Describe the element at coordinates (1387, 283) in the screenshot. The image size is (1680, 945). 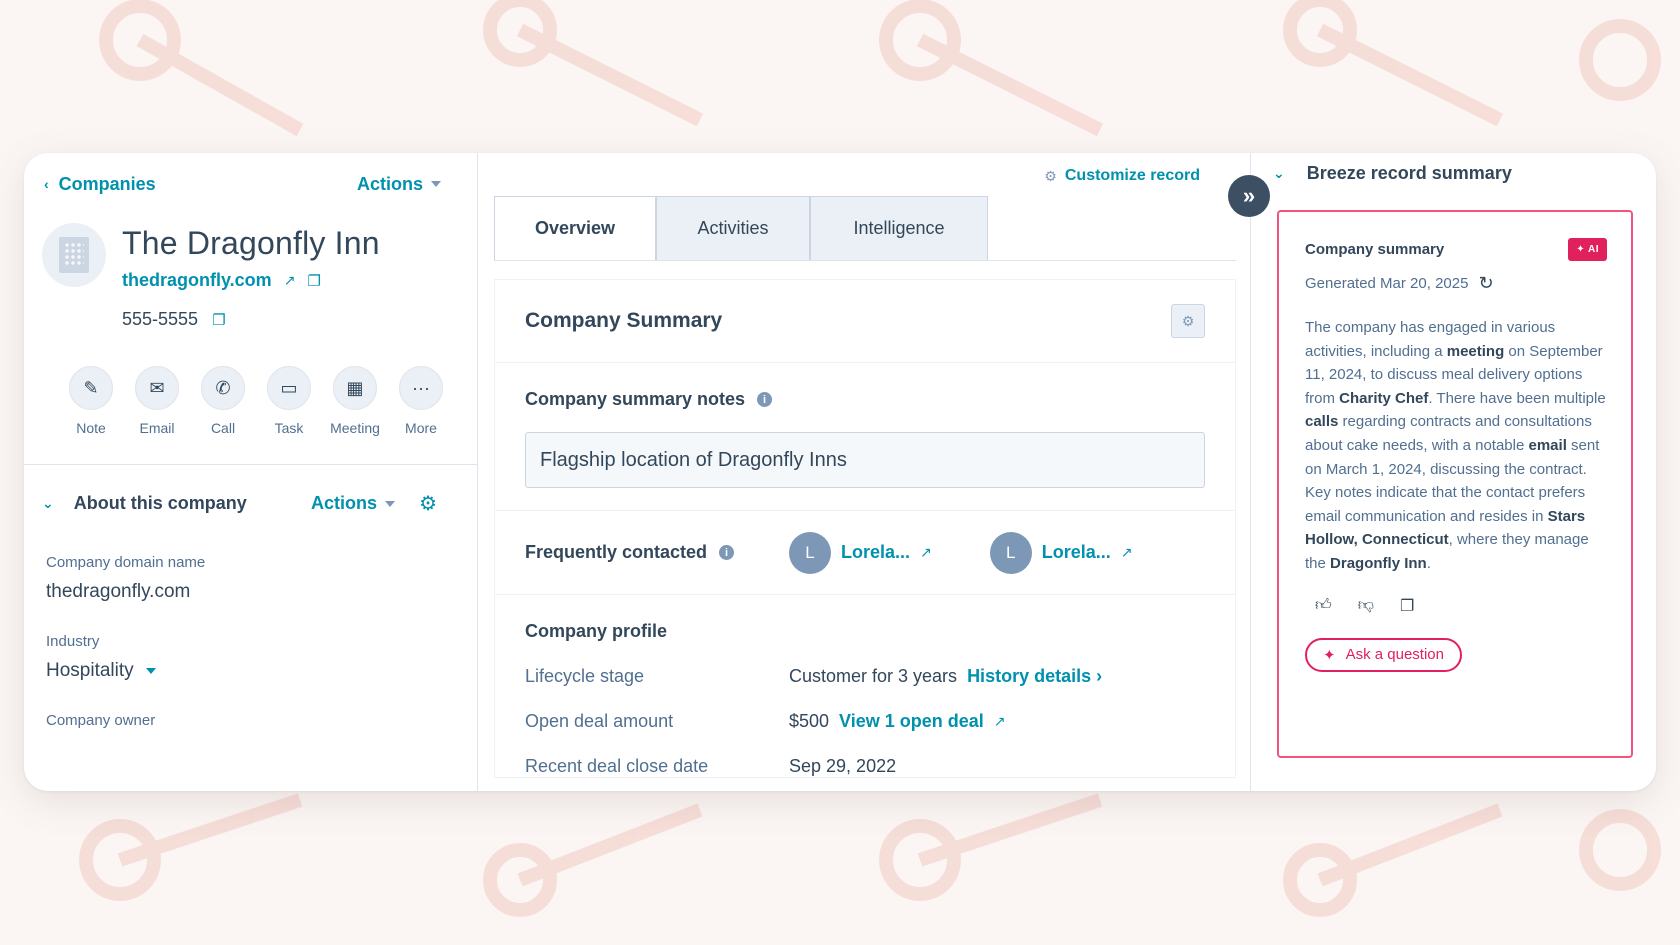
I see `generated-date: Generated Mar 20, 2025` at that location.